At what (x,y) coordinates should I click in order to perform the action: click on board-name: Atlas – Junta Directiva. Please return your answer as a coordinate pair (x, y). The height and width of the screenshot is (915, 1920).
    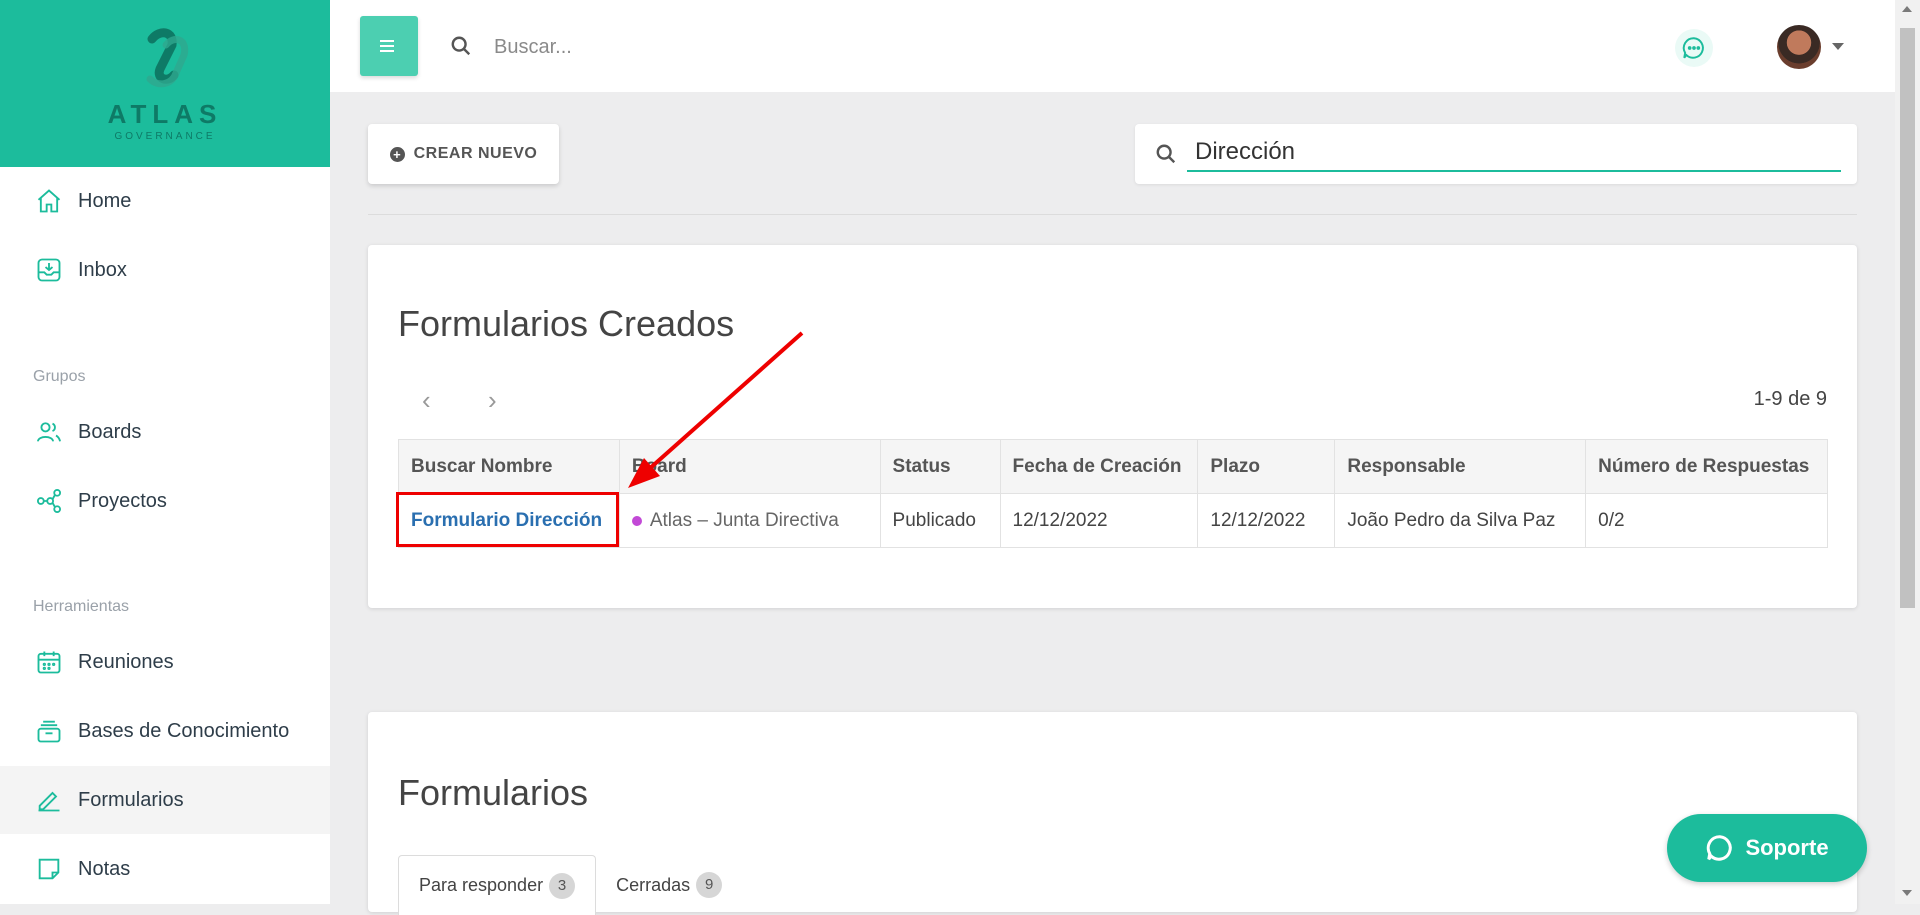
    Looking at the image, I should click on (744, 520).